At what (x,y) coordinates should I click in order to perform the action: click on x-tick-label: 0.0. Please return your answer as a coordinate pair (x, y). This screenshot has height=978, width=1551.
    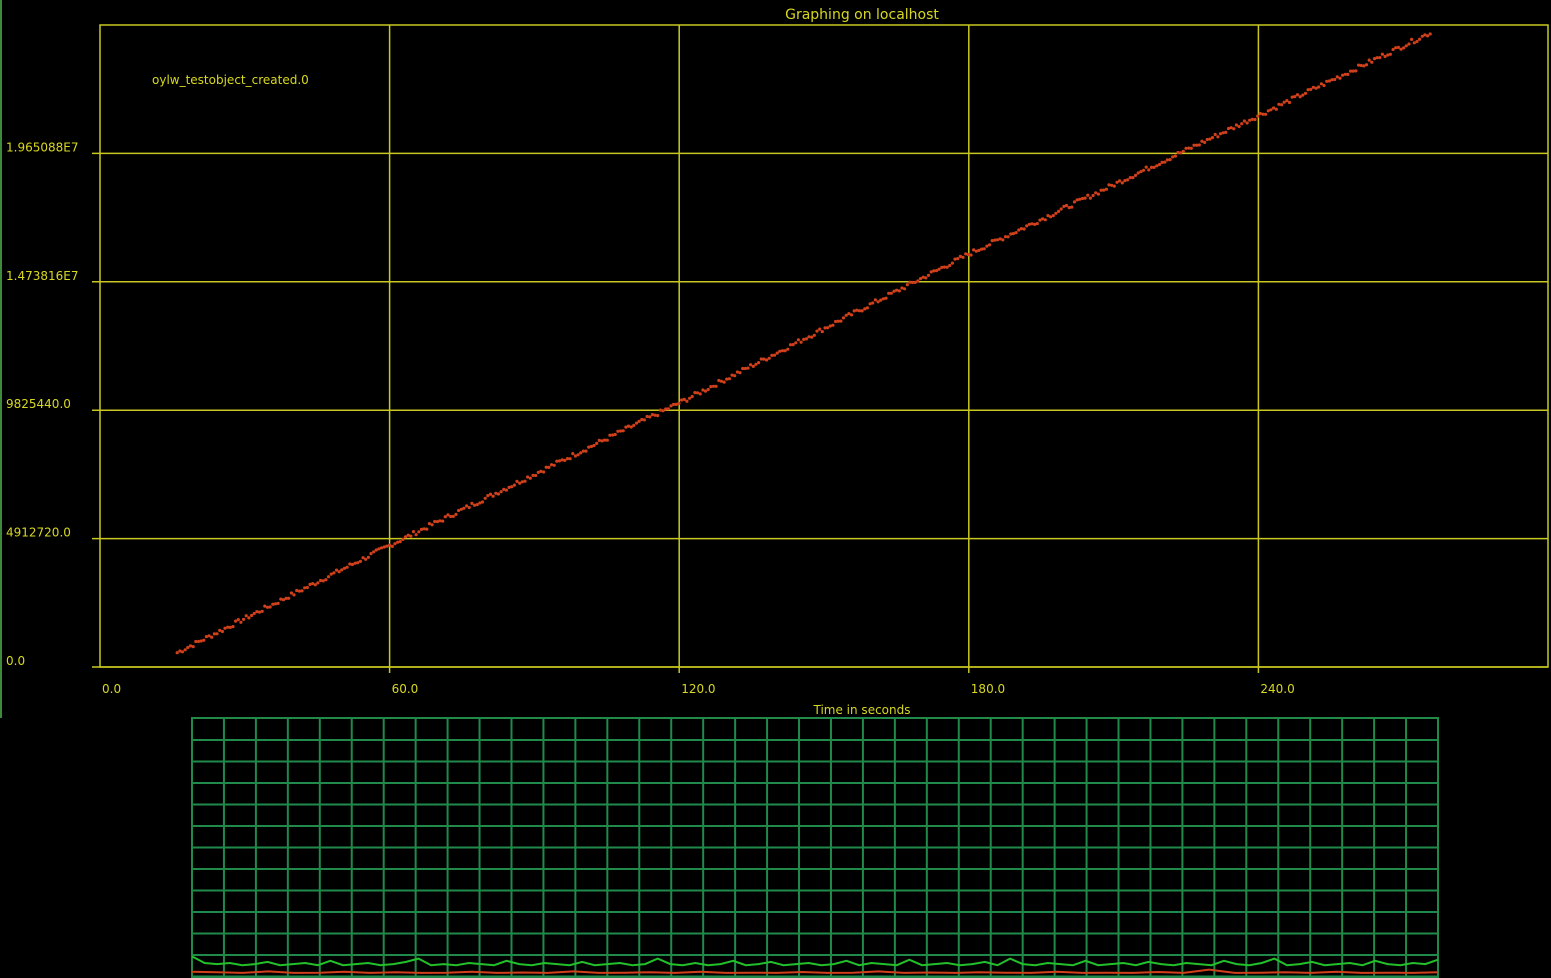
    Looking at the image, I should click on (111, 689).